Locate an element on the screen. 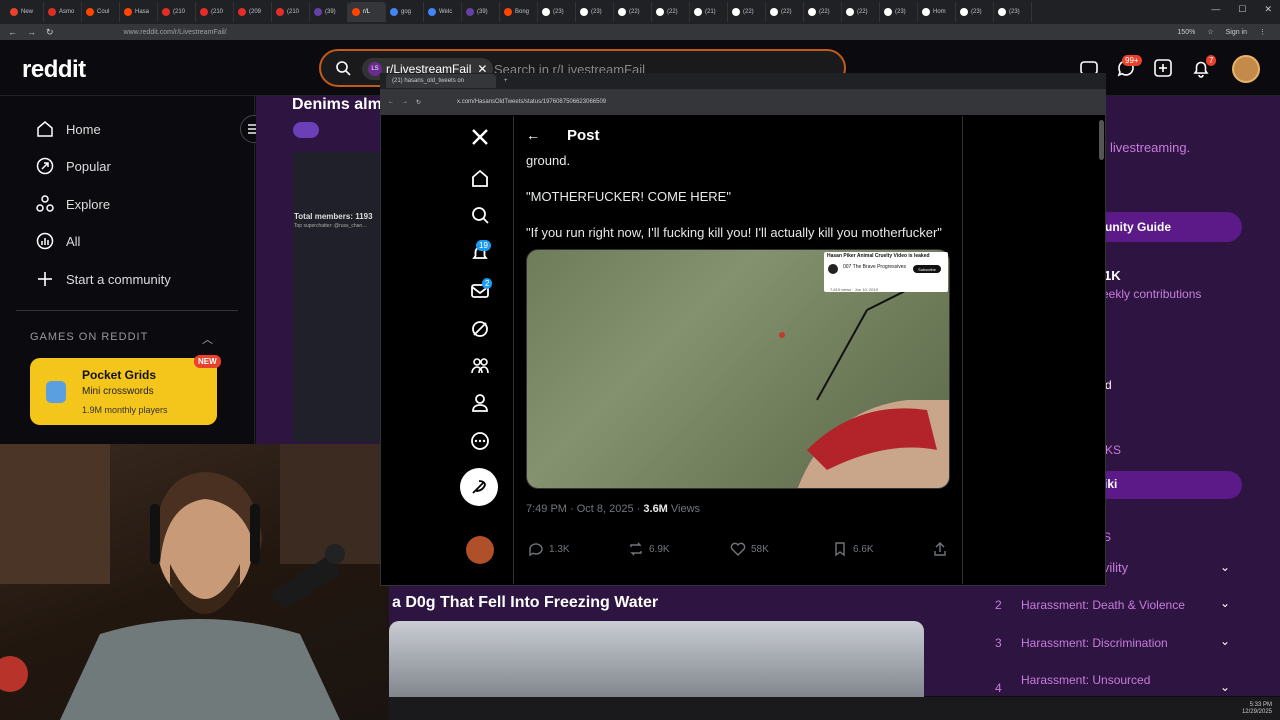 The height and width of the screenshot is (720, 1280). sidebar-item-home: Home is located at coordinates (68, 129).